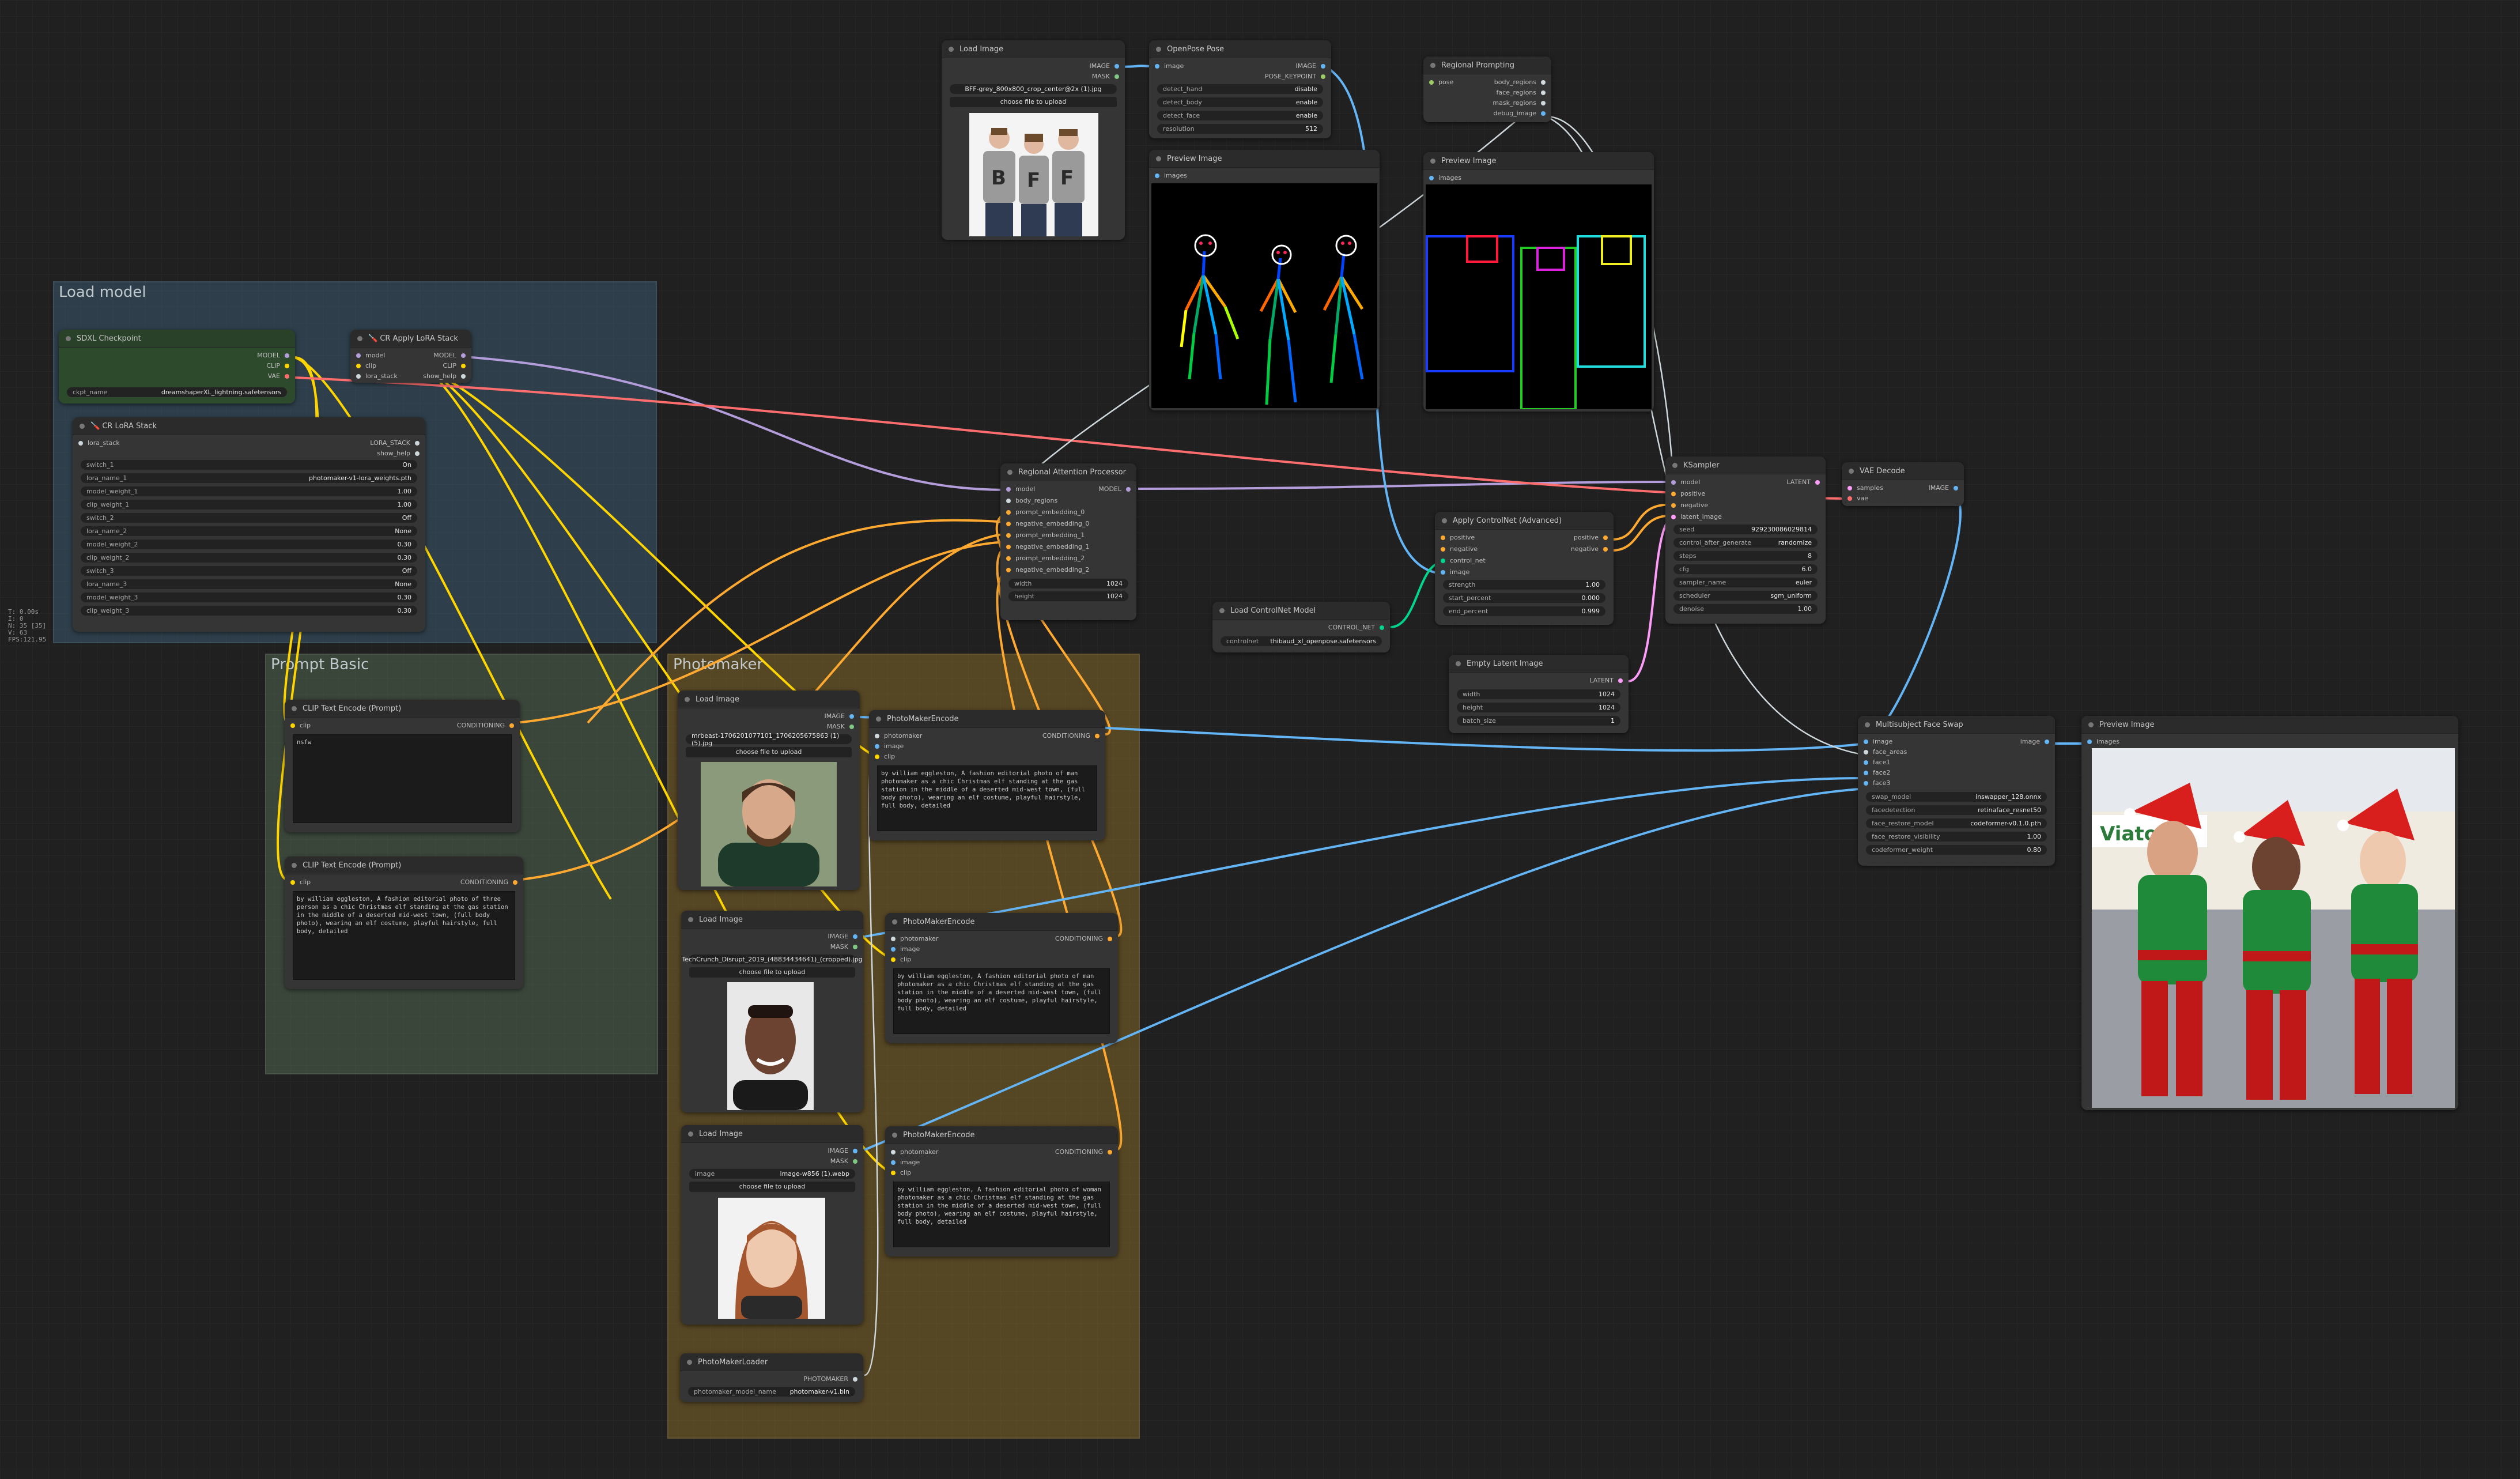 The image size is (2520, 1479). Describe the element at coordinates (1031, 501) in the screenshot. I see `input-body-regions: body_regions` at that location.